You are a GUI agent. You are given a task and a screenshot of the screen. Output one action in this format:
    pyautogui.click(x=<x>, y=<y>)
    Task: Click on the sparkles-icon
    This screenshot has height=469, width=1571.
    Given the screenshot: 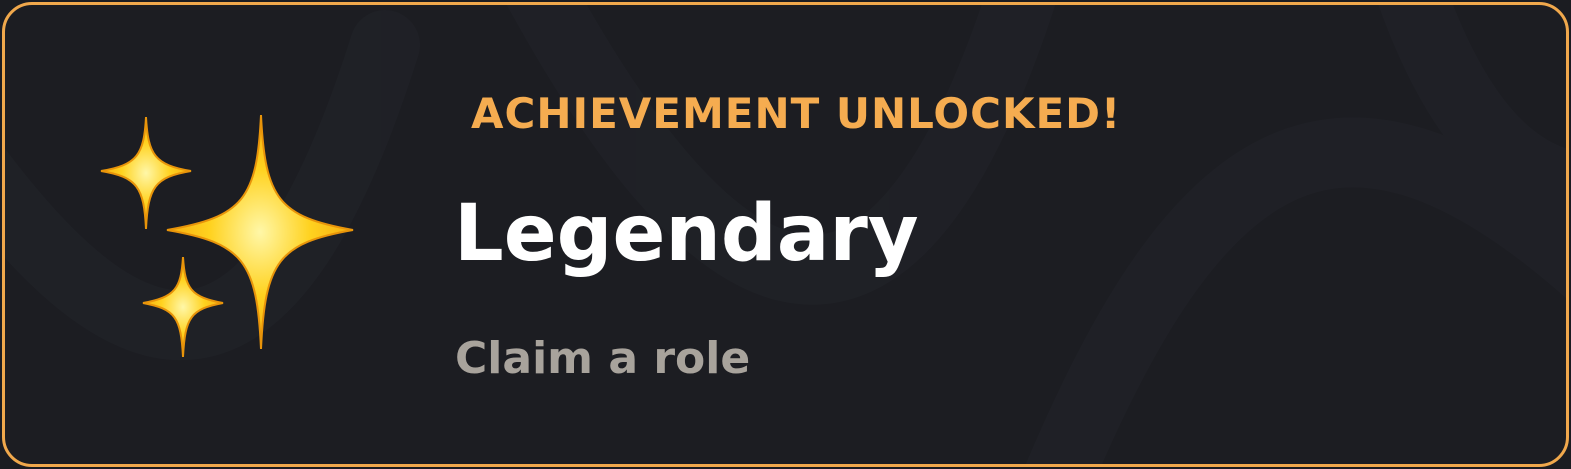 What is the action you would take?
    pyautogui.click(x=227, y=236)
    